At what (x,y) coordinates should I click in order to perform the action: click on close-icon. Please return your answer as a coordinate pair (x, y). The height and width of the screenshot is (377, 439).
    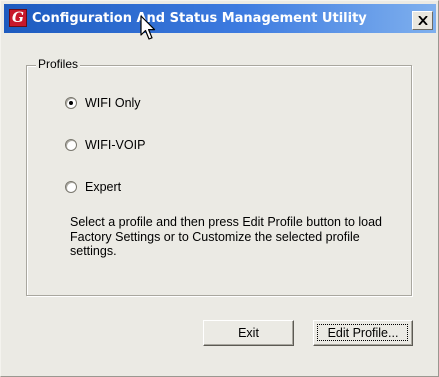
    Looking at the image, I should click on (423, 20).